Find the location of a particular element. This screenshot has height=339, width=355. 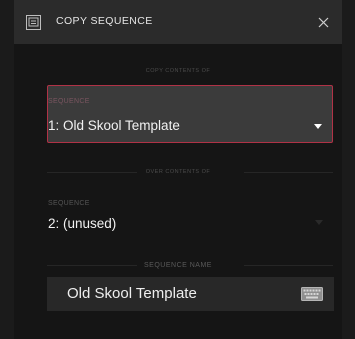

sequence-name-field: Old Skool Template is located at coordinates (190, 294).